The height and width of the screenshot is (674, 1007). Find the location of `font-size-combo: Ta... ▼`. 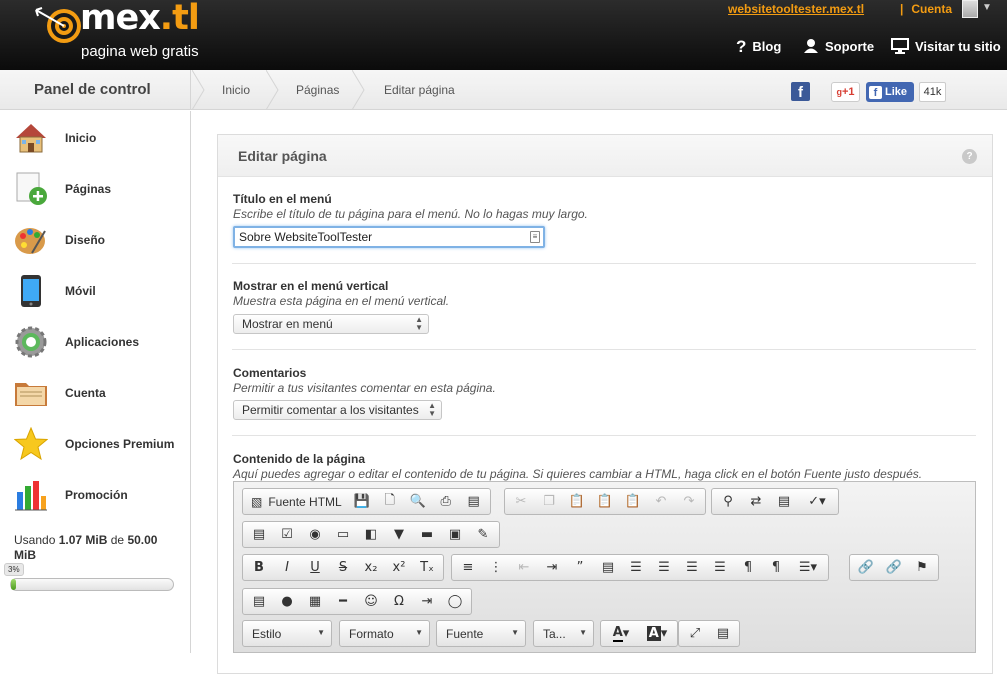

font-size-combo: Ta... ▼ is located at coordinates (563, 633).